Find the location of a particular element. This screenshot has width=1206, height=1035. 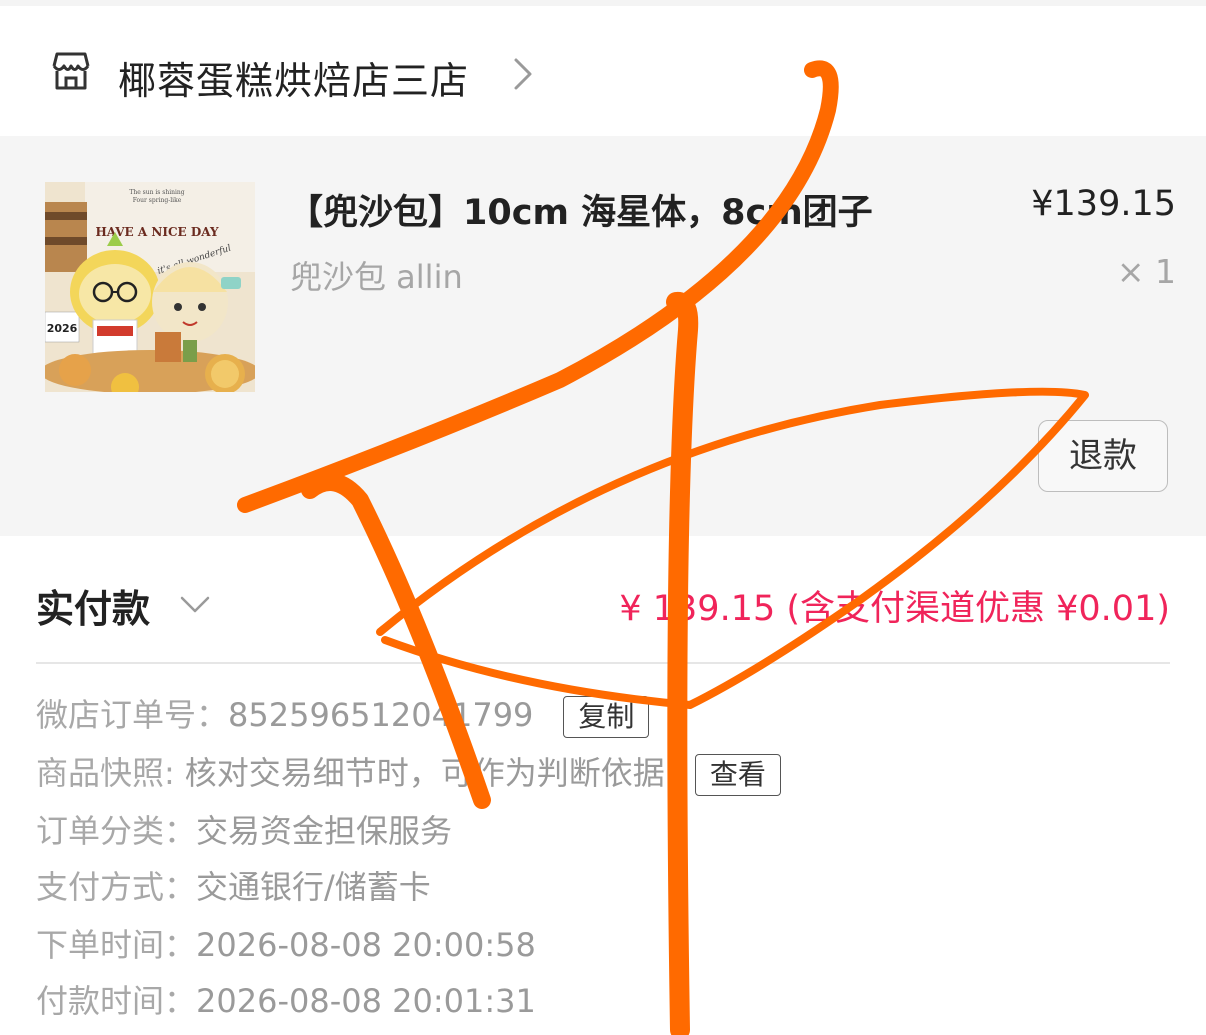

category-row: 订单分类：交易资金担保服务 is located at coordinates (244, 829).